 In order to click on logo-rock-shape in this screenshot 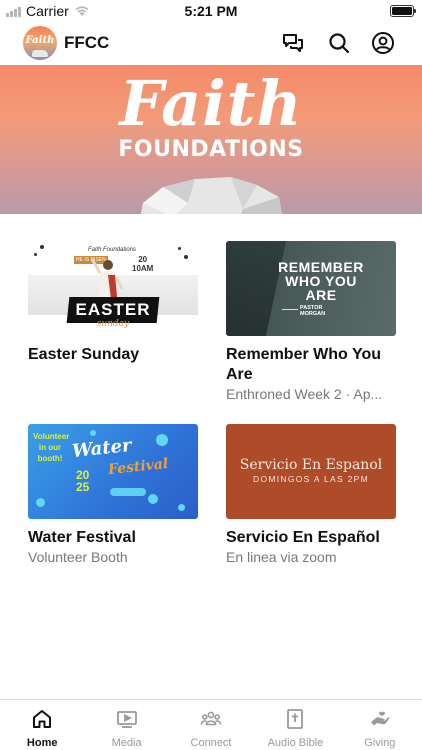, I will do `click(40, 53)`.